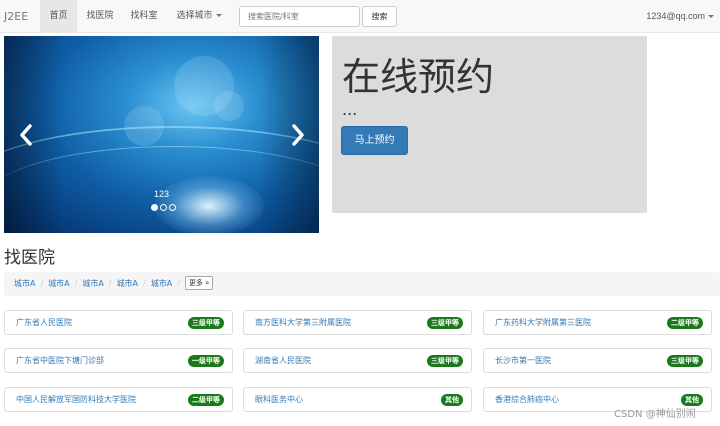  I want to click on nav-item-find-hospital: 找医院, so click(100, 16).